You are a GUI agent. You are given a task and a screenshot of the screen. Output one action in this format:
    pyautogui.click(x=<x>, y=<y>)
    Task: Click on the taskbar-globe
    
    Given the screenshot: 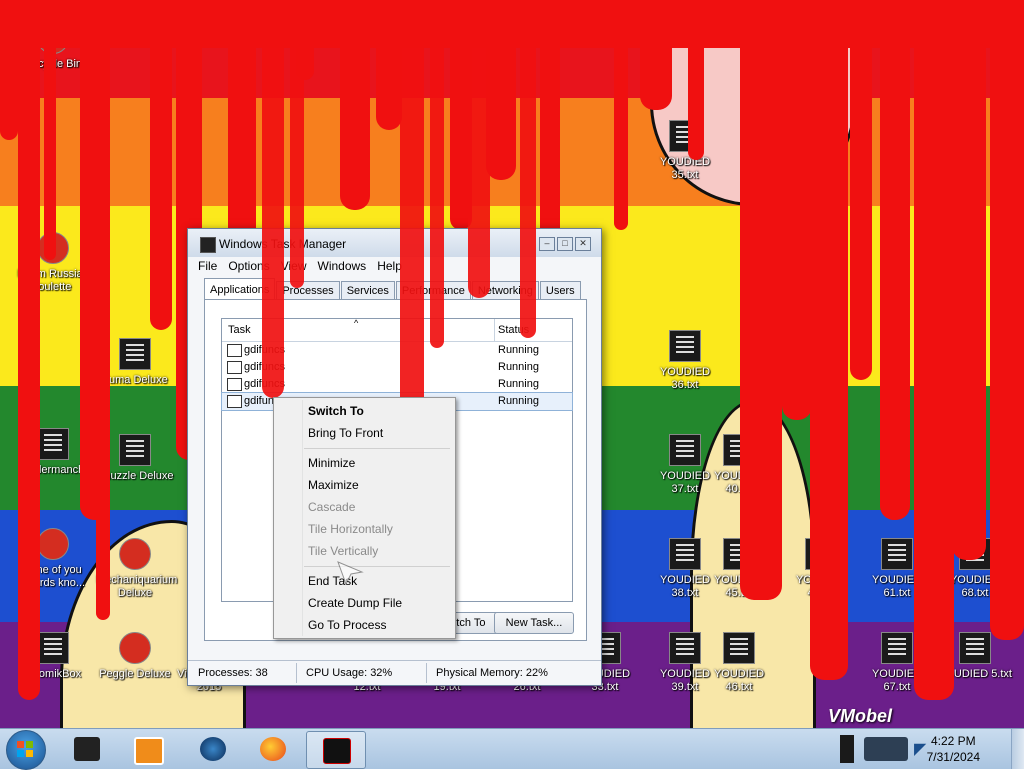 What is the action you would take?
    pyautogui.click(x=213, y=749)
    